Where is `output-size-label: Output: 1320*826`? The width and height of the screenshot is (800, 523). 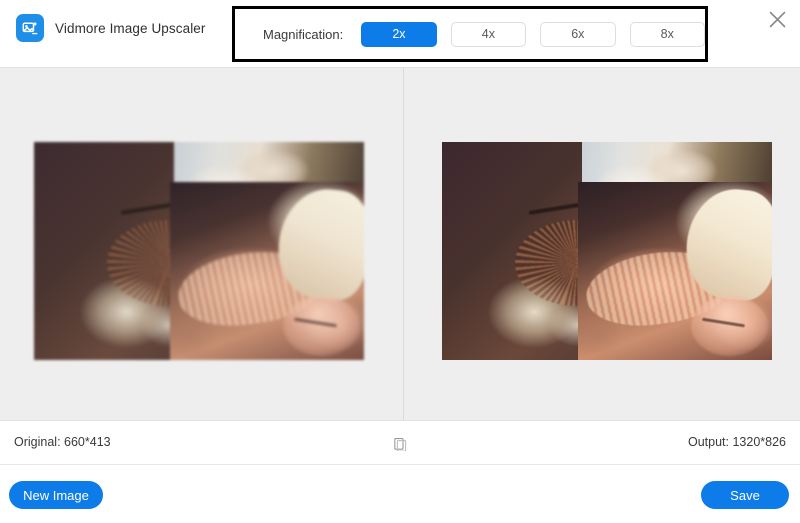 output-size-label: Output: 1320*826 is located at coordinates (737, 442).